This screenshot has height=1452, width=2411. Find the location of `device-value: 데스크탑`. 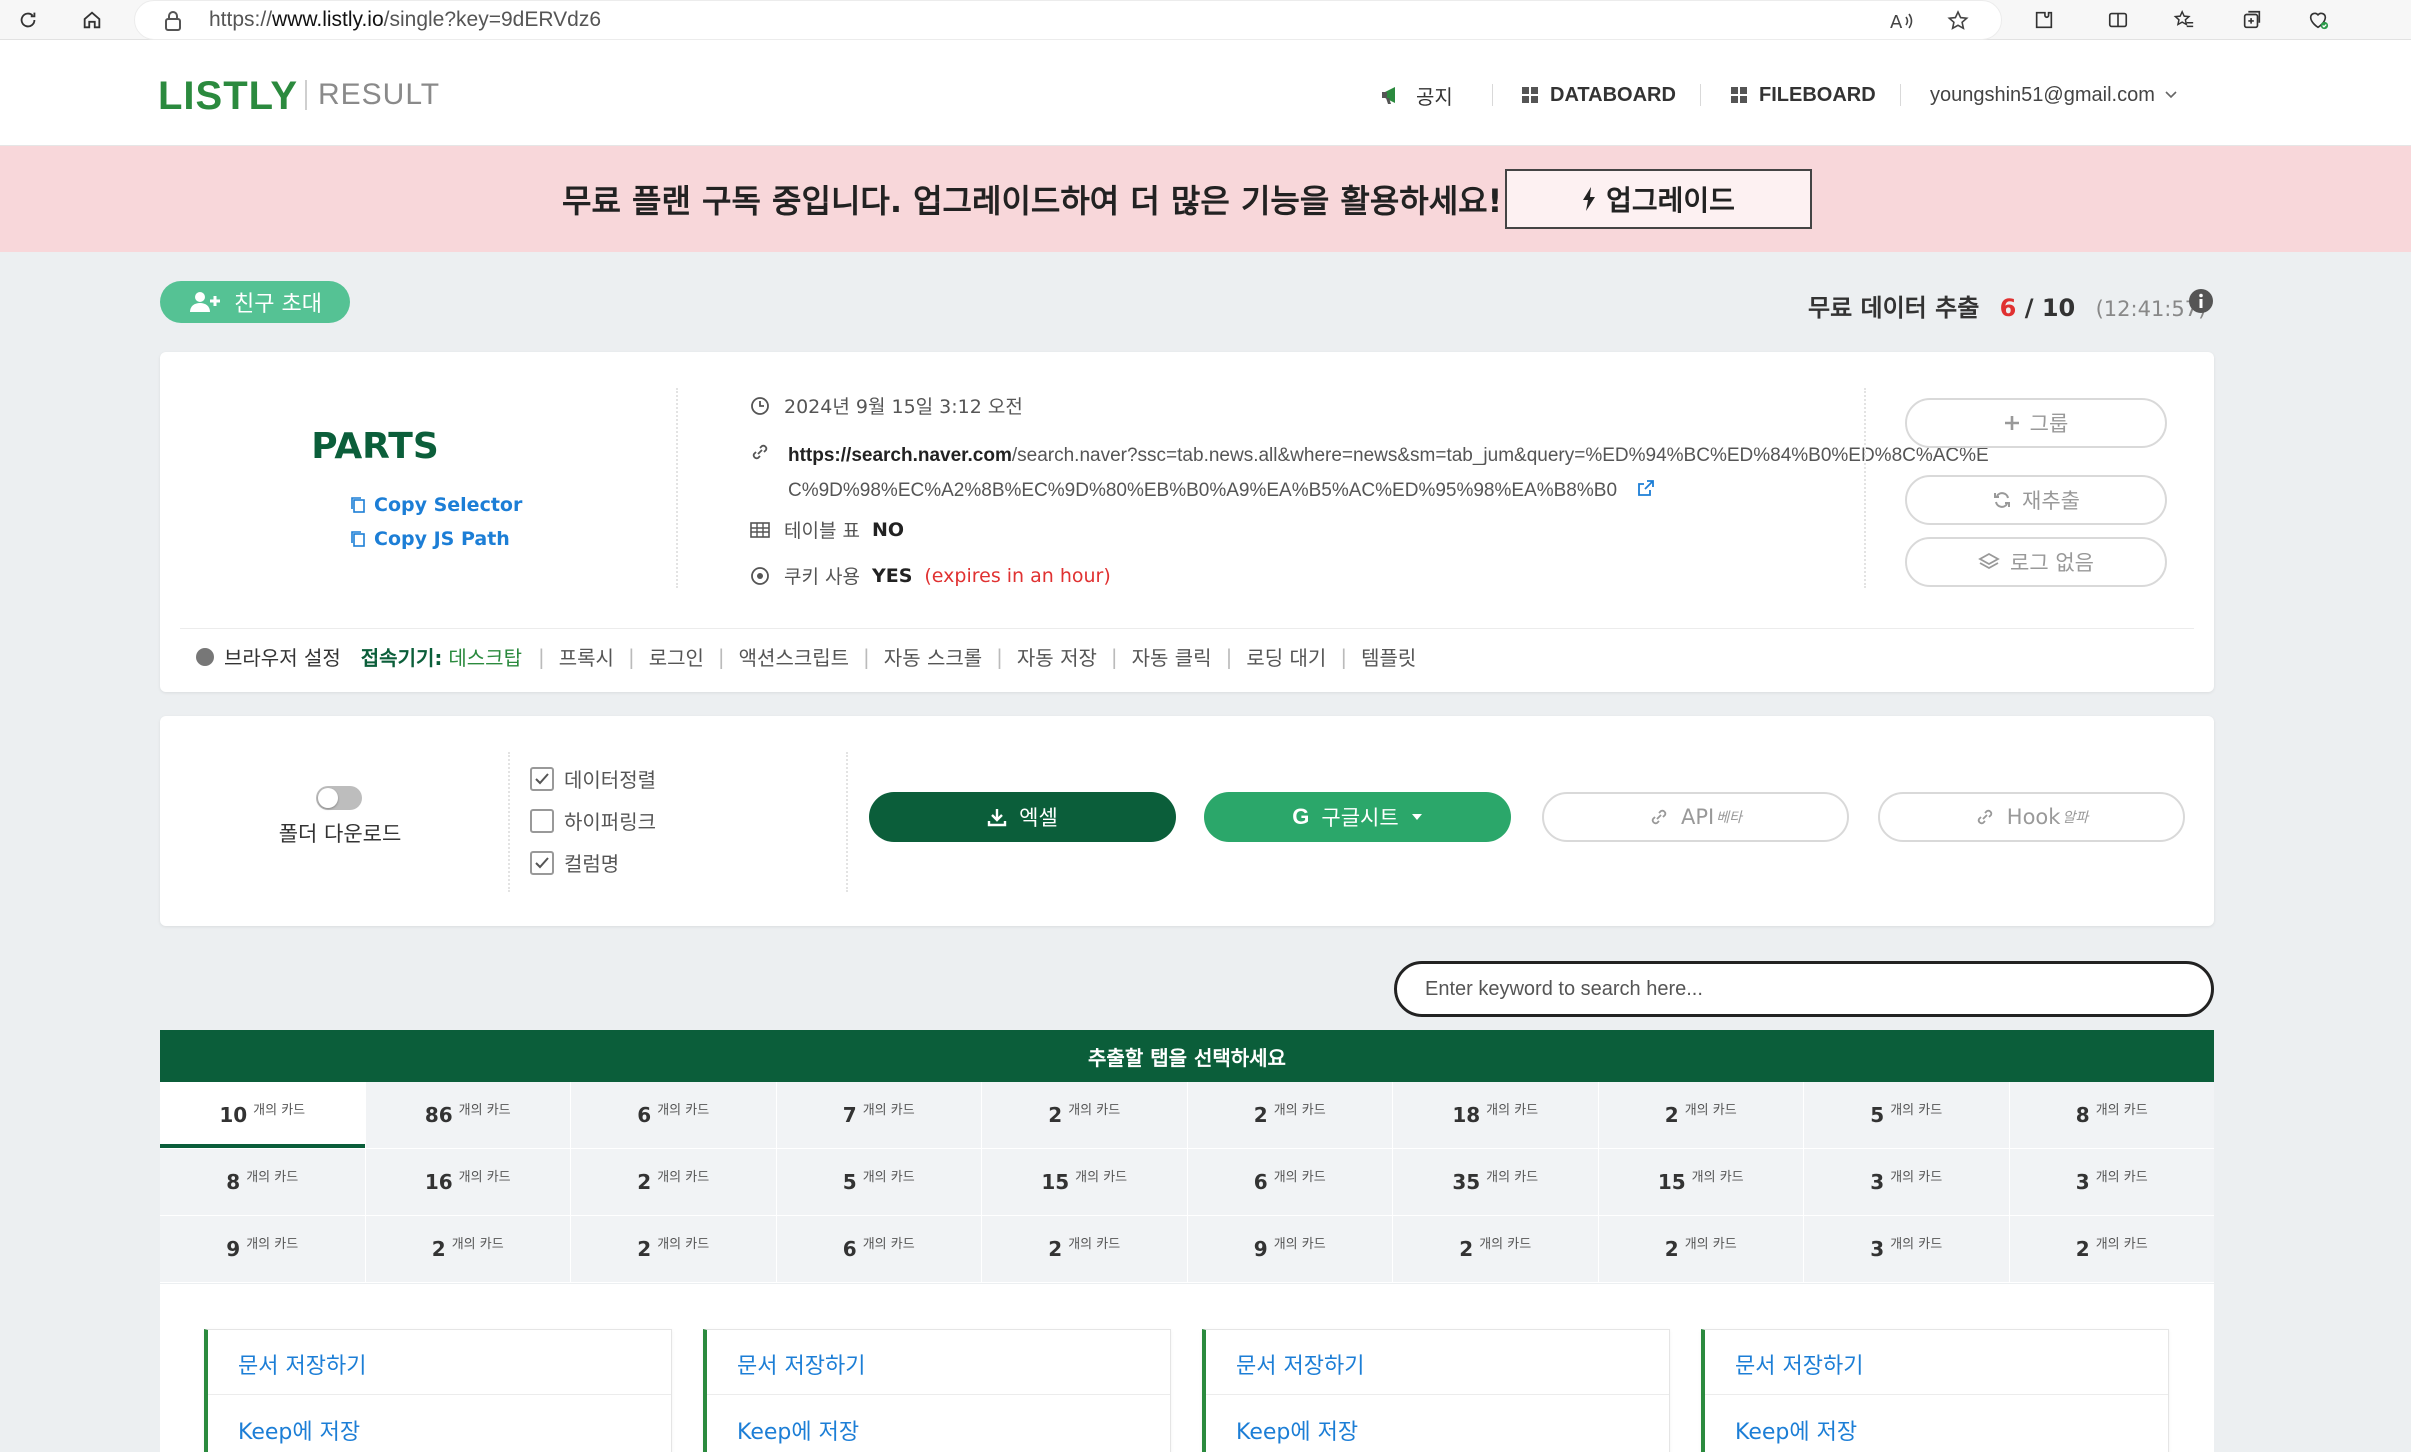

device-value: 데스크탑 is located at coordinates (485, 656).